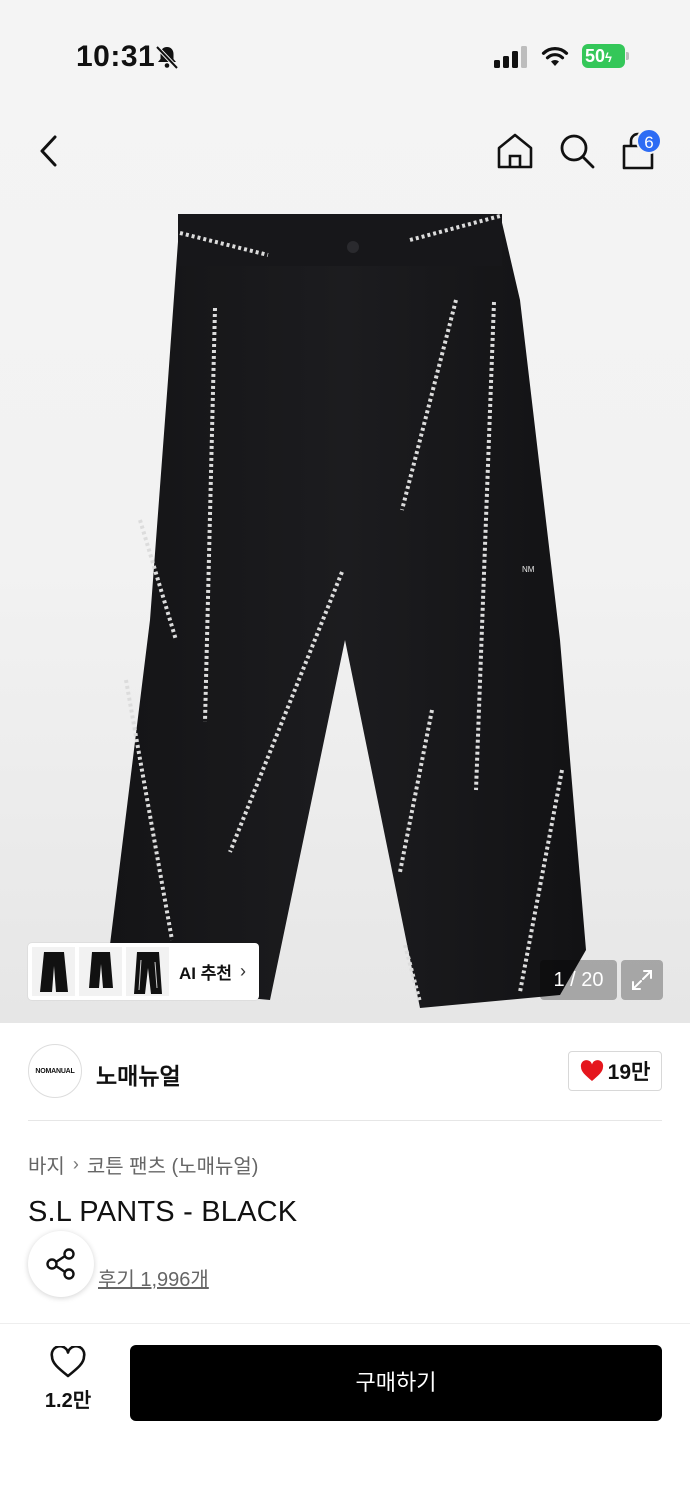 This screenshot has height=1500, width=690. Describe the element at coordinates (649, 141) in the screenshot. I see `cart-count-badge: 6` at that location.